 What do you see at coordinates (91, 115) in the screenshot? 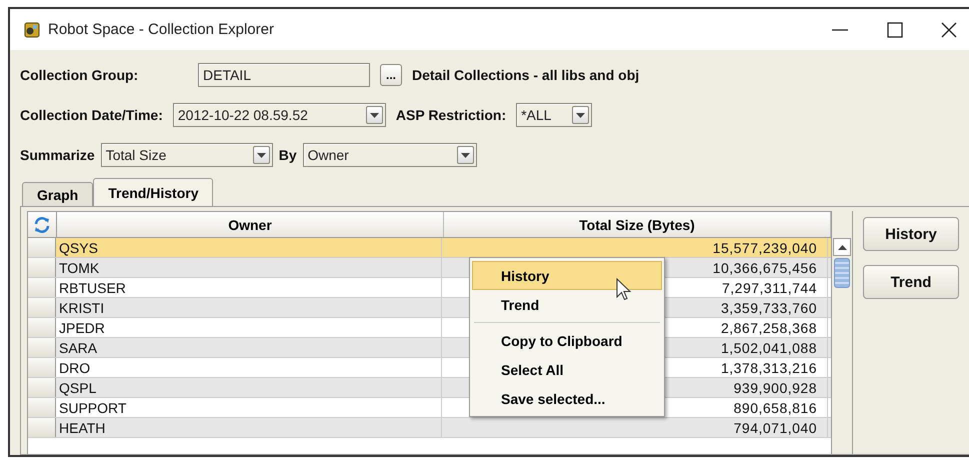
I see `field-label: Collection Date/Time:` at bounding box center [91, 115].